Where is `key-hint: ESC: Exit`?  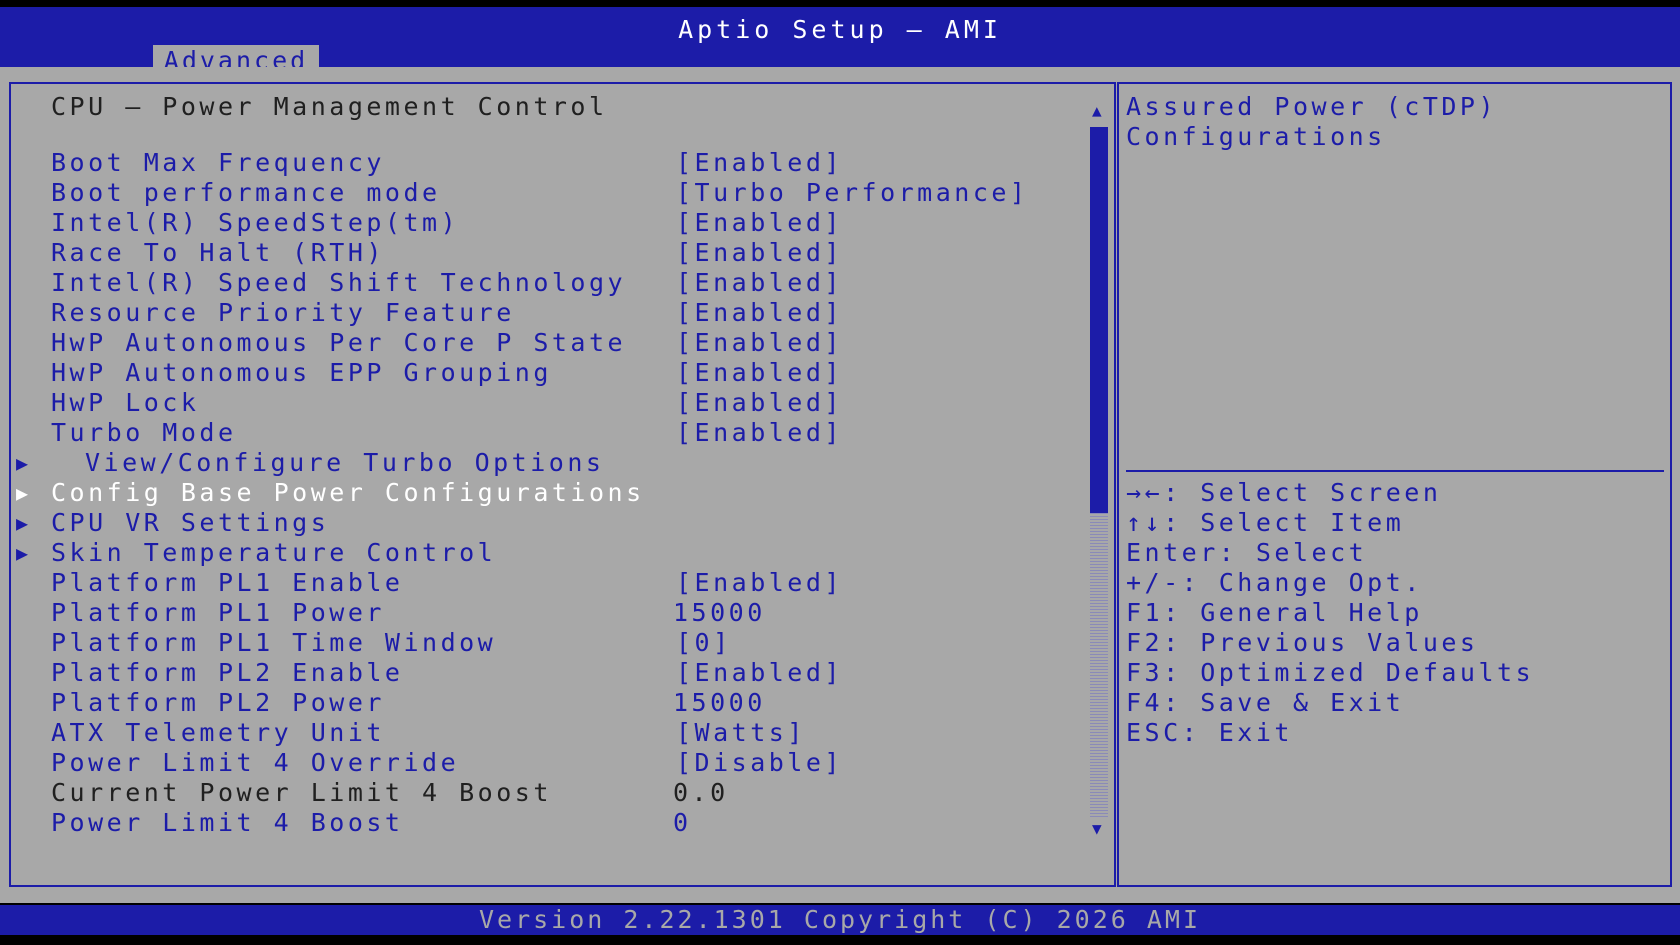
key-hint: ESC: Exit is located at coordinates (1209, 732).